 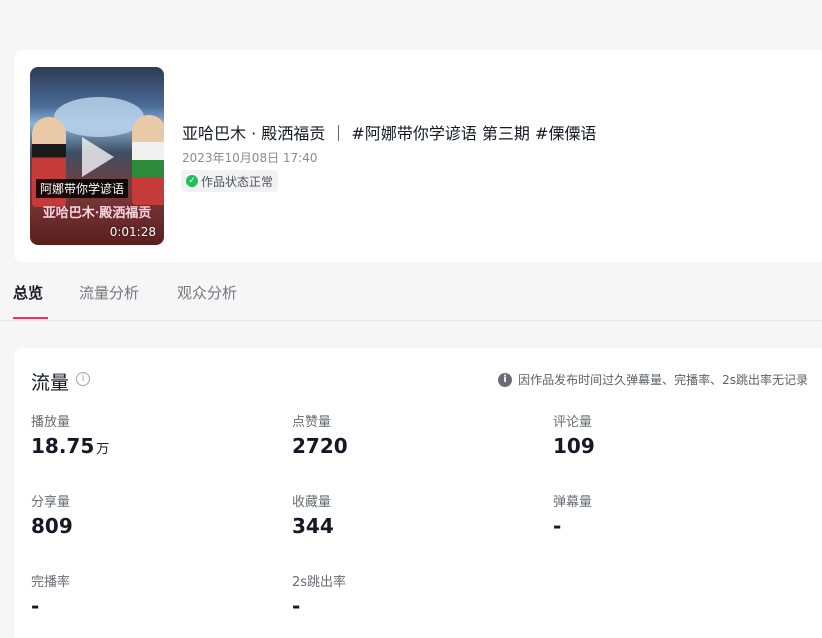 What do you see at coordinates (192, 181) in the screenshot?
I see `check-circle-icon: ✓` at bounding box center [192, 181].